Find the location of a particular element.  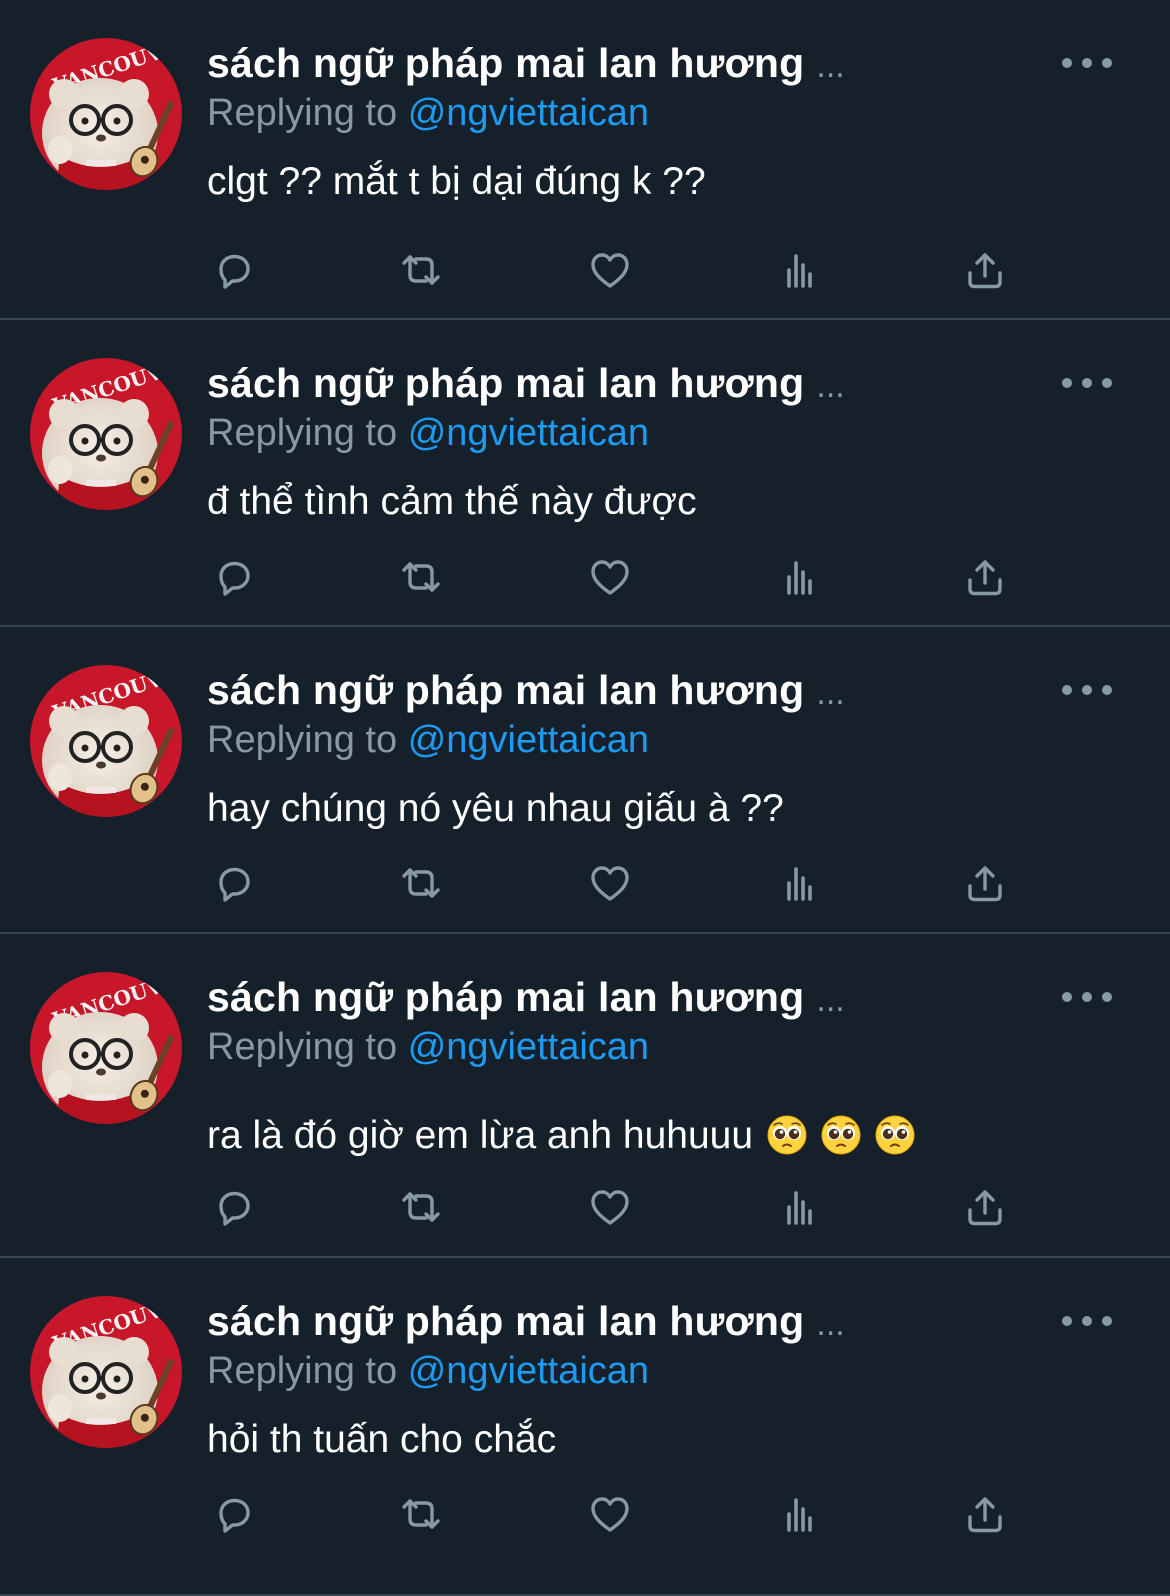

emoji-group is located at coordinates (841, 1135).